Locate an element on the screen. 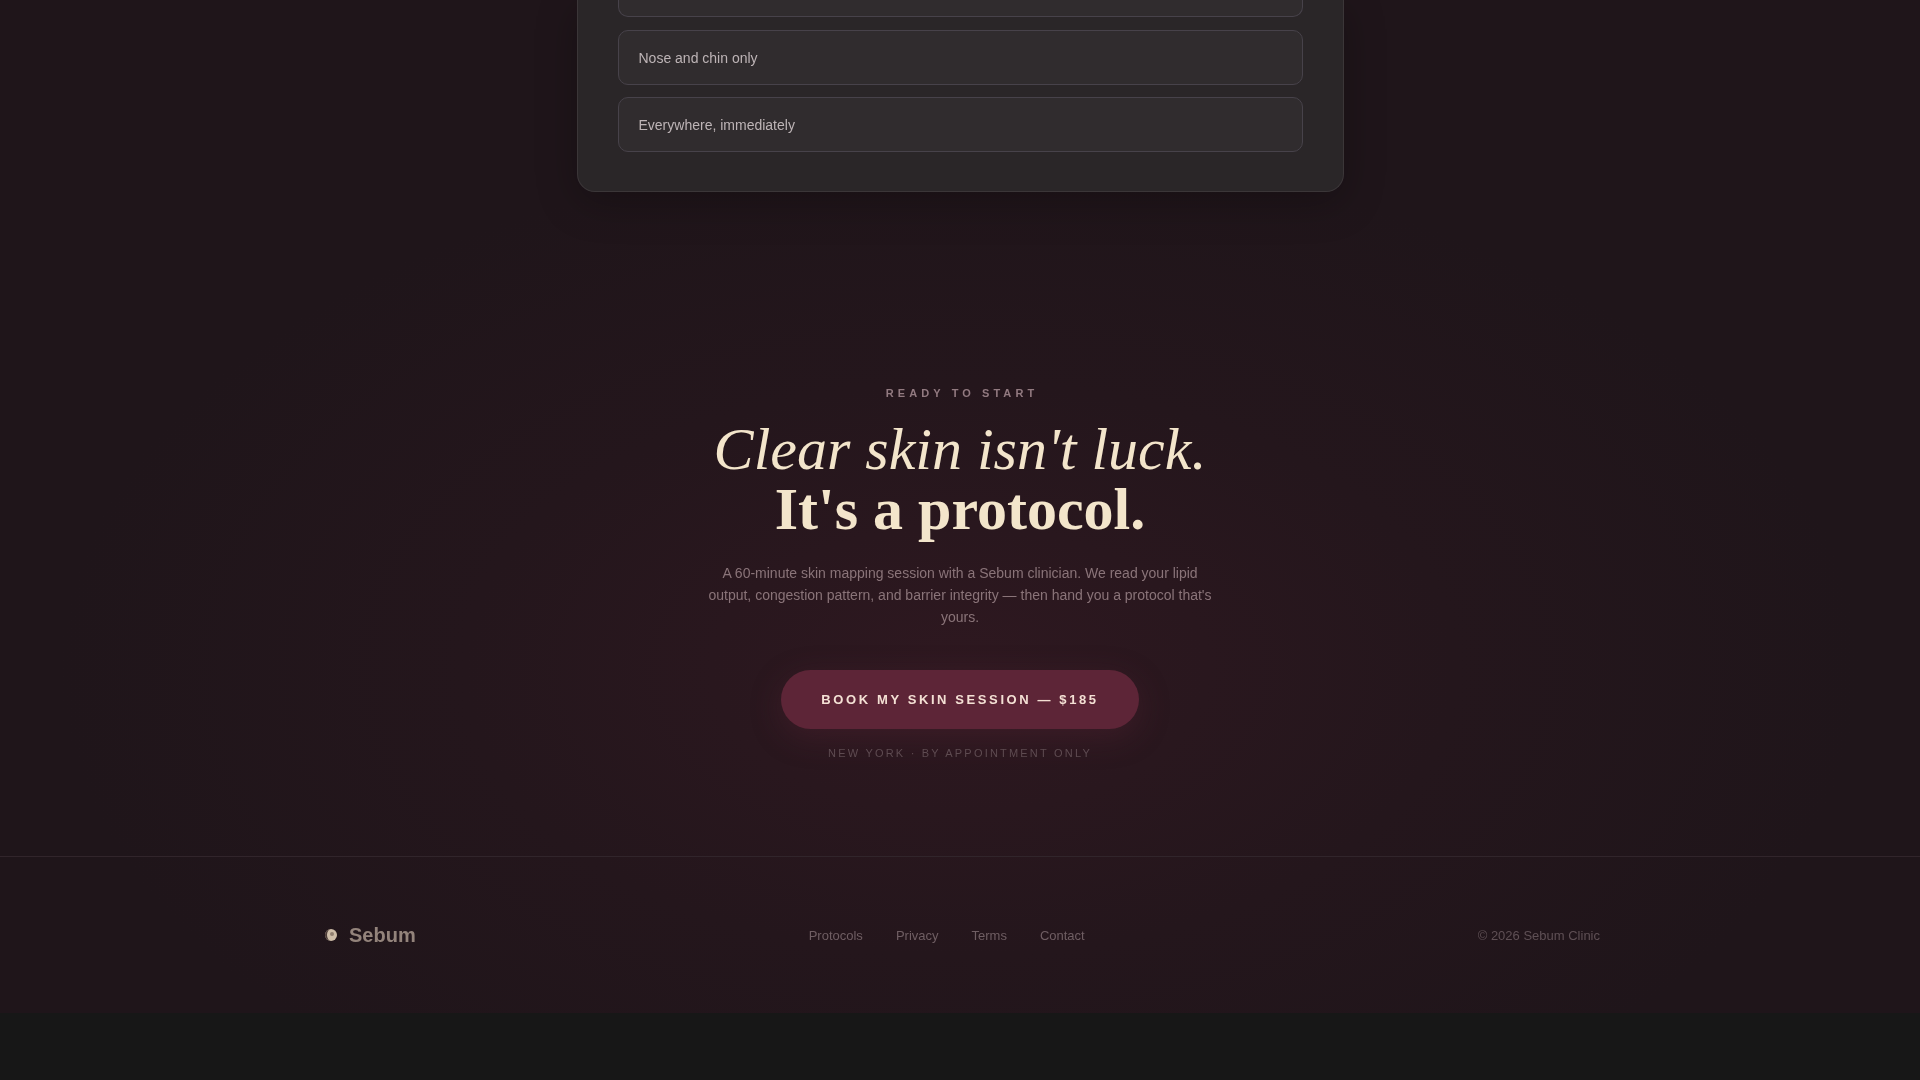 Image resolution: width=1920 pixels, height=1080 pixels. answer-option is located at coordinates (960, 8).